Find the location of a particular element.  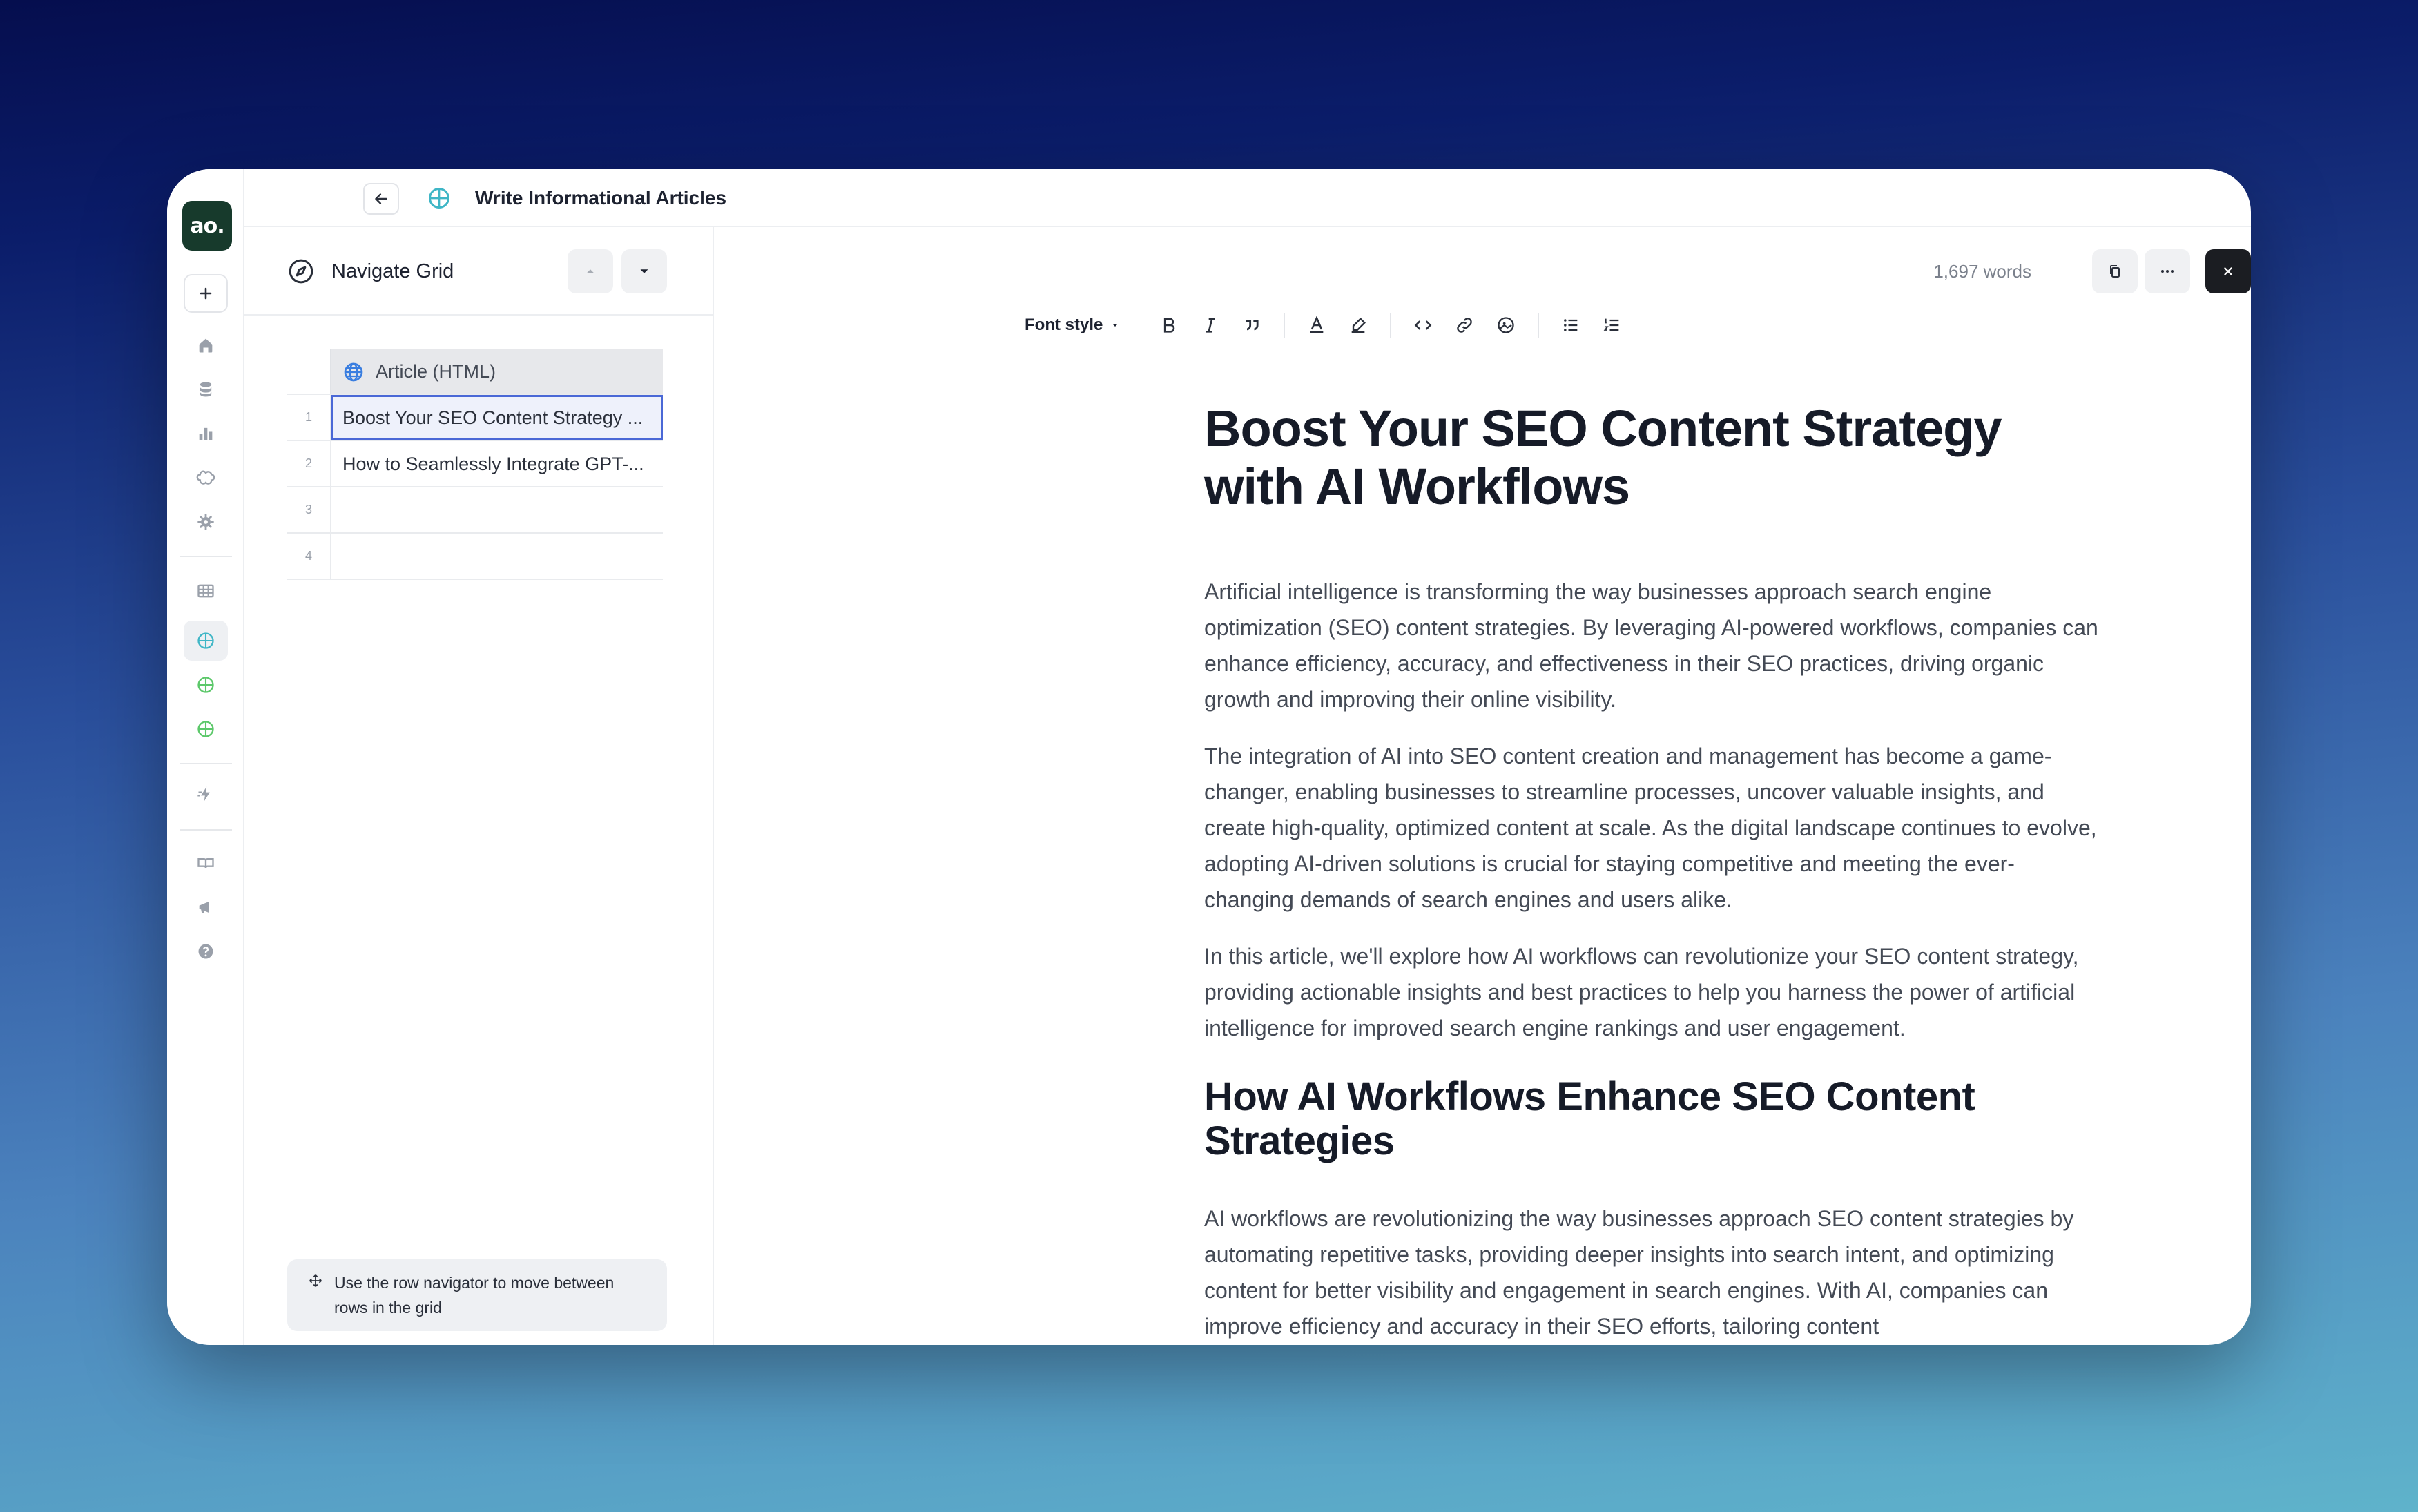

new-button is located at coordinates (206, 293).